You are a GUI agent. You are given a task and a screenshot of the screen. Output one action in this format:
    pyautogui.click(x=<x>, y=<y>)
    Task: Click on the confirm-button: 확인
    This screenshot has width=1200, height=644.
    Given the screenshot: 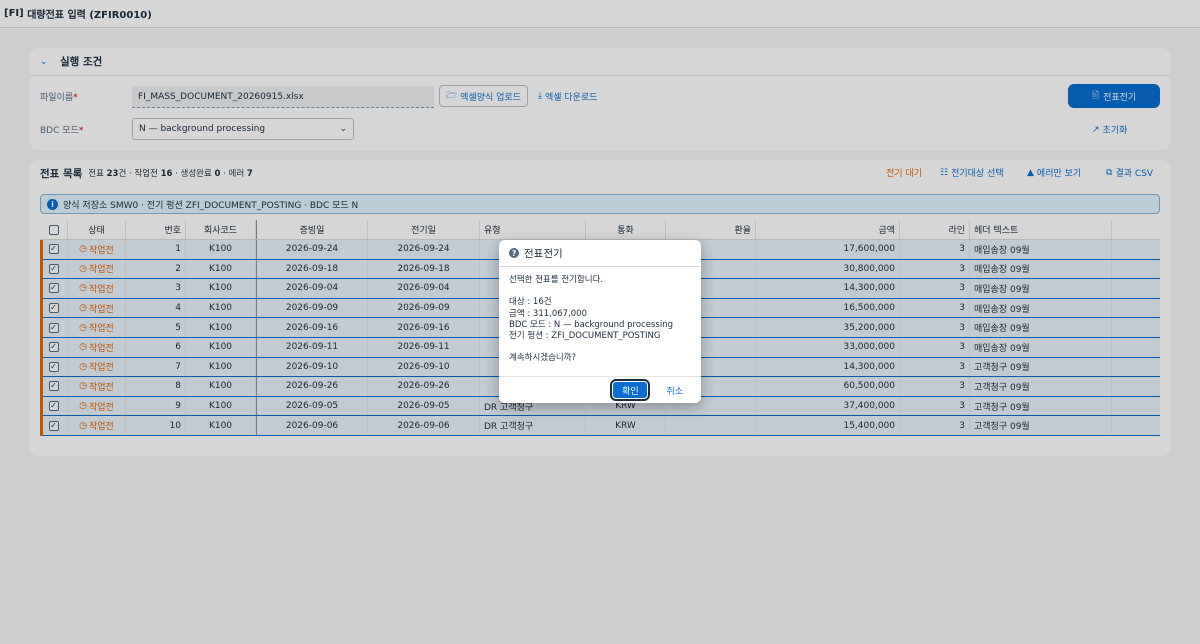 What is the action you would take?
    pyautogui.click(x=630, y=390)
    